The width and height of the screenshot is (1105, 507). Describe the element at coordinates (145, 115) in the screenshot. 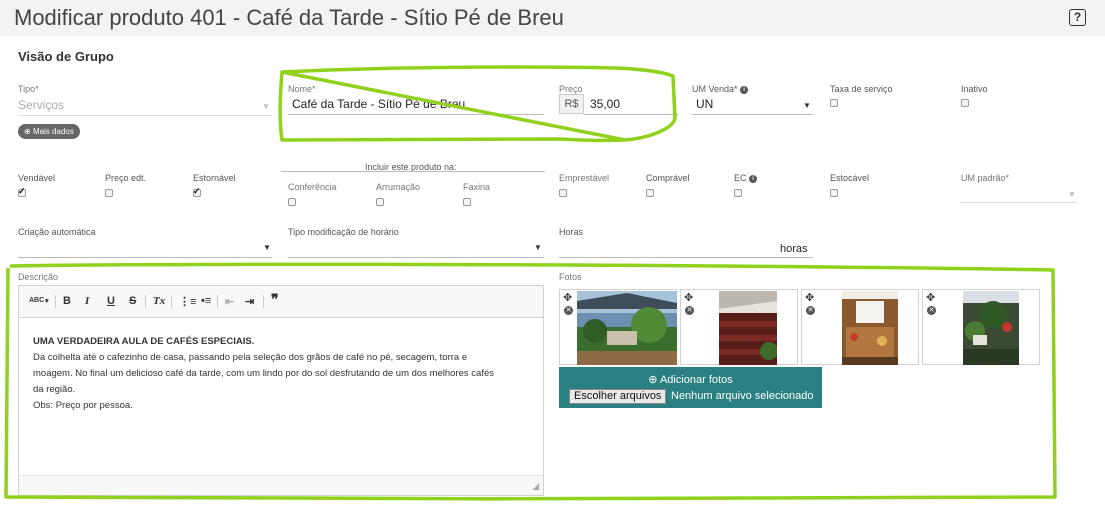

I see `tipo-select` at that location.